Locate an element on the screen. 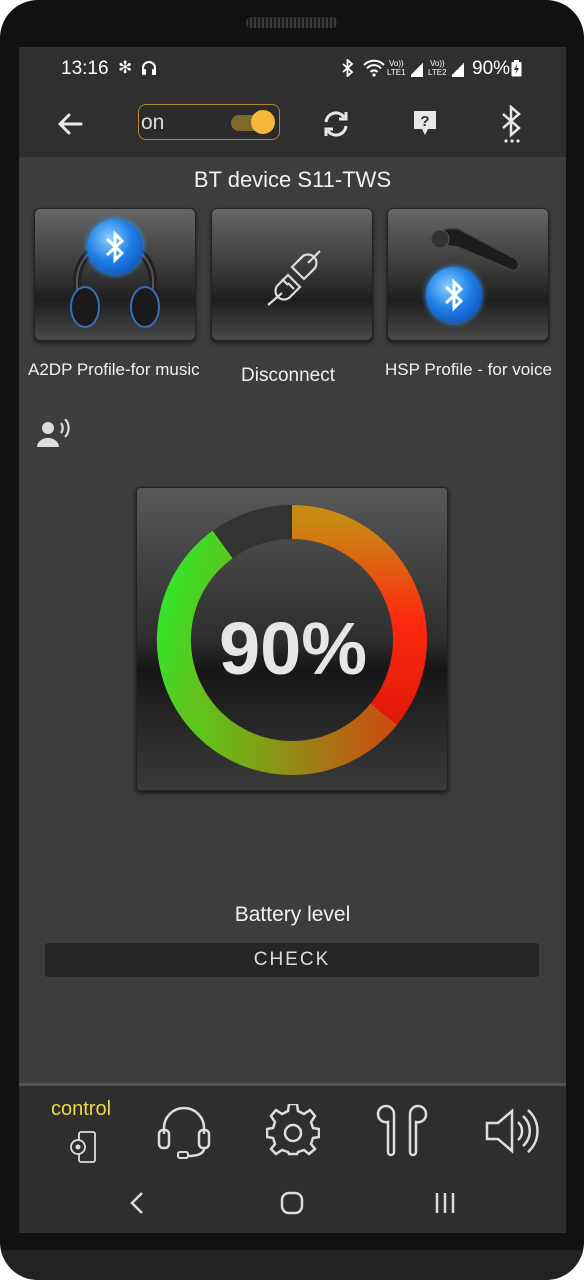 Image resolution: width=584 pixels, height=1280 pixels. bottom-nav: control is located at coordinates (292, 1128).